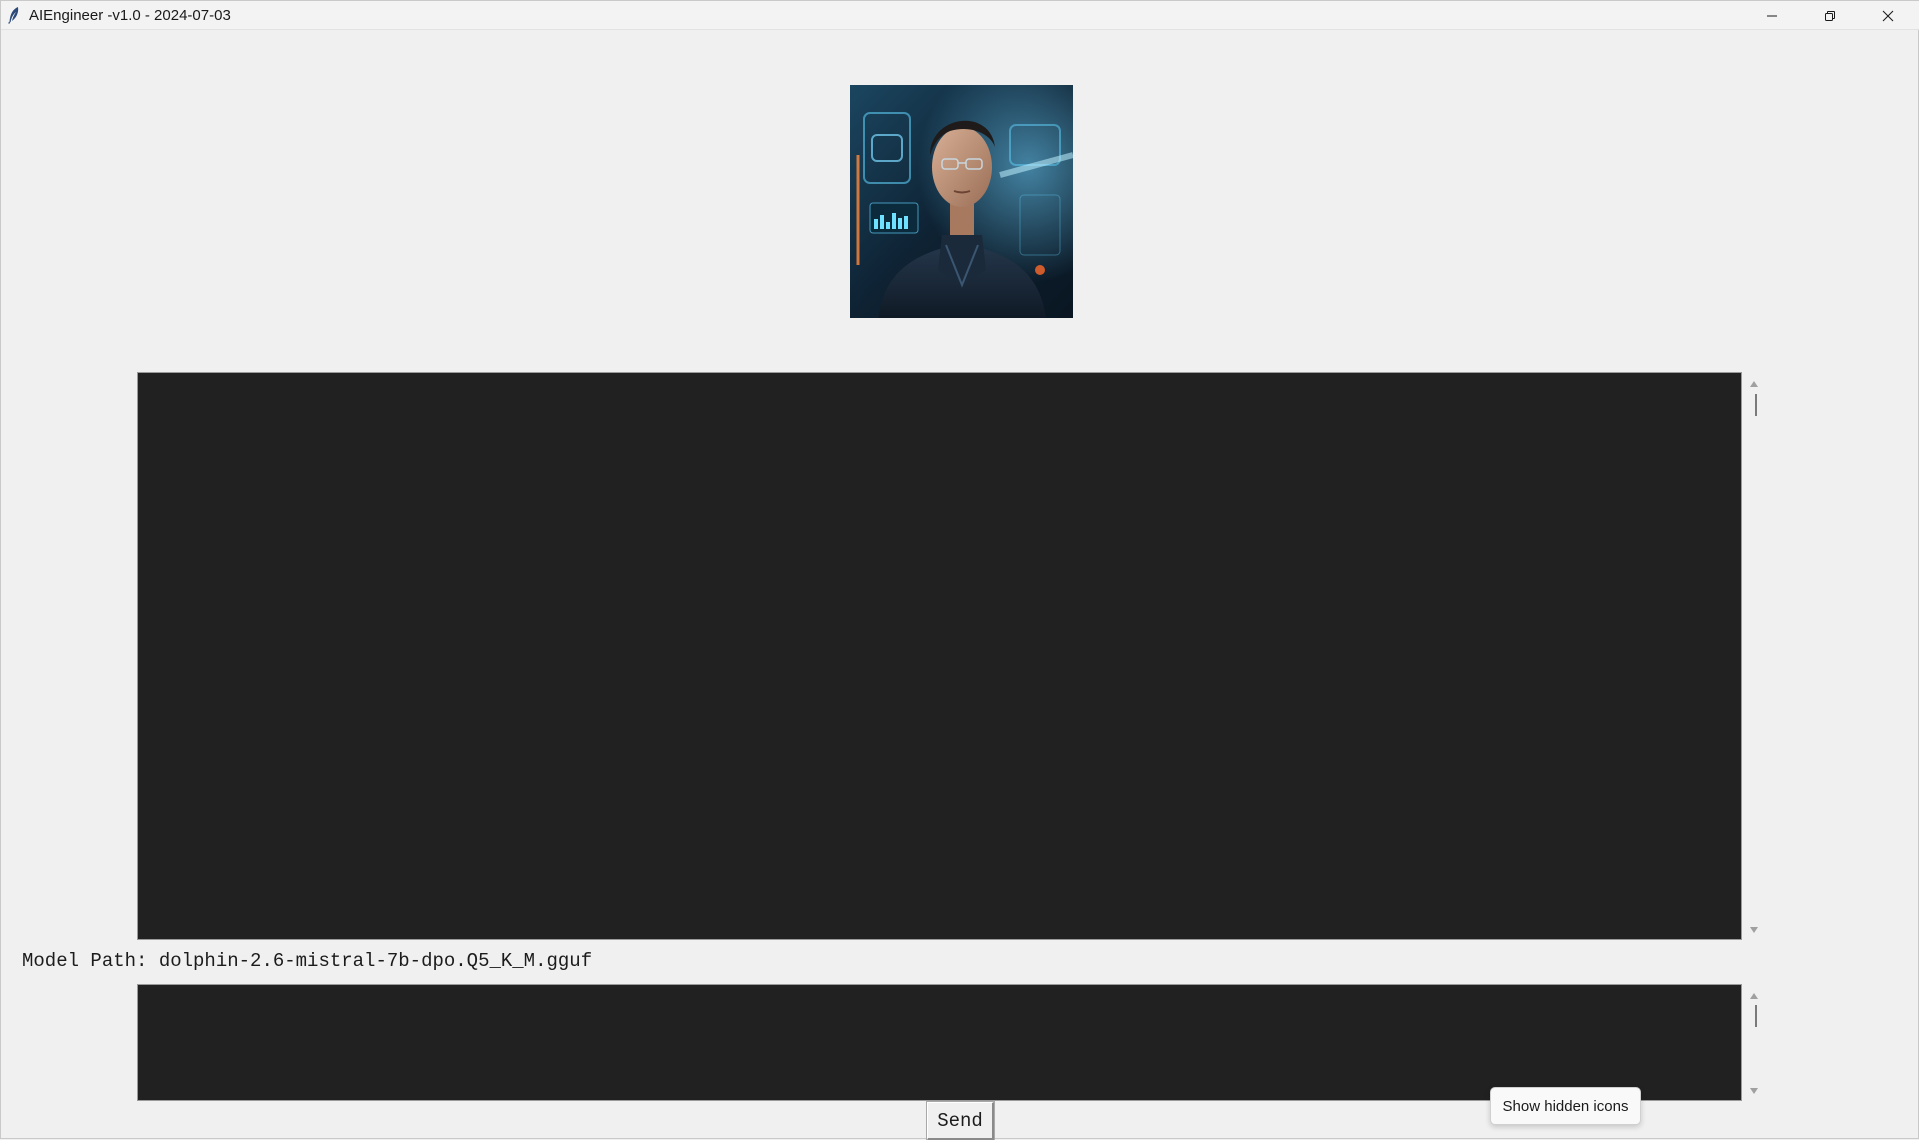 Image resolution: width=1919 pixels, height=1140 pixels. I want to click on close-icon, so click(1888, 15).